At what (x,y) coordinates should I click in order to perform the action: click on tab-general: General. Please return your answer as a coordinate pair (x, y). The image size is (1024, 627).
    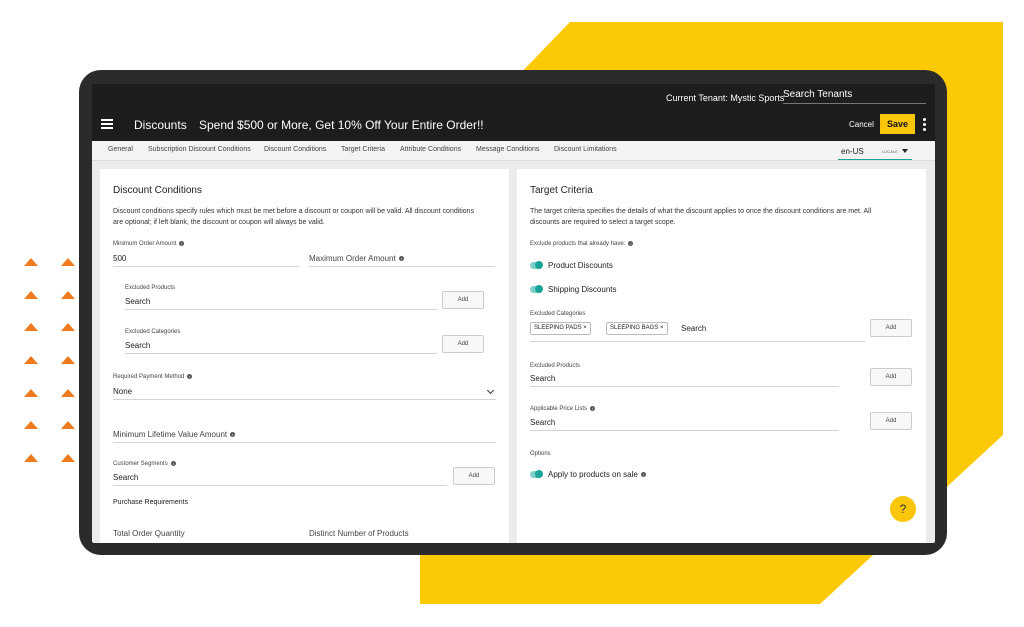
    Looking at the image, I should click on (120, 149).